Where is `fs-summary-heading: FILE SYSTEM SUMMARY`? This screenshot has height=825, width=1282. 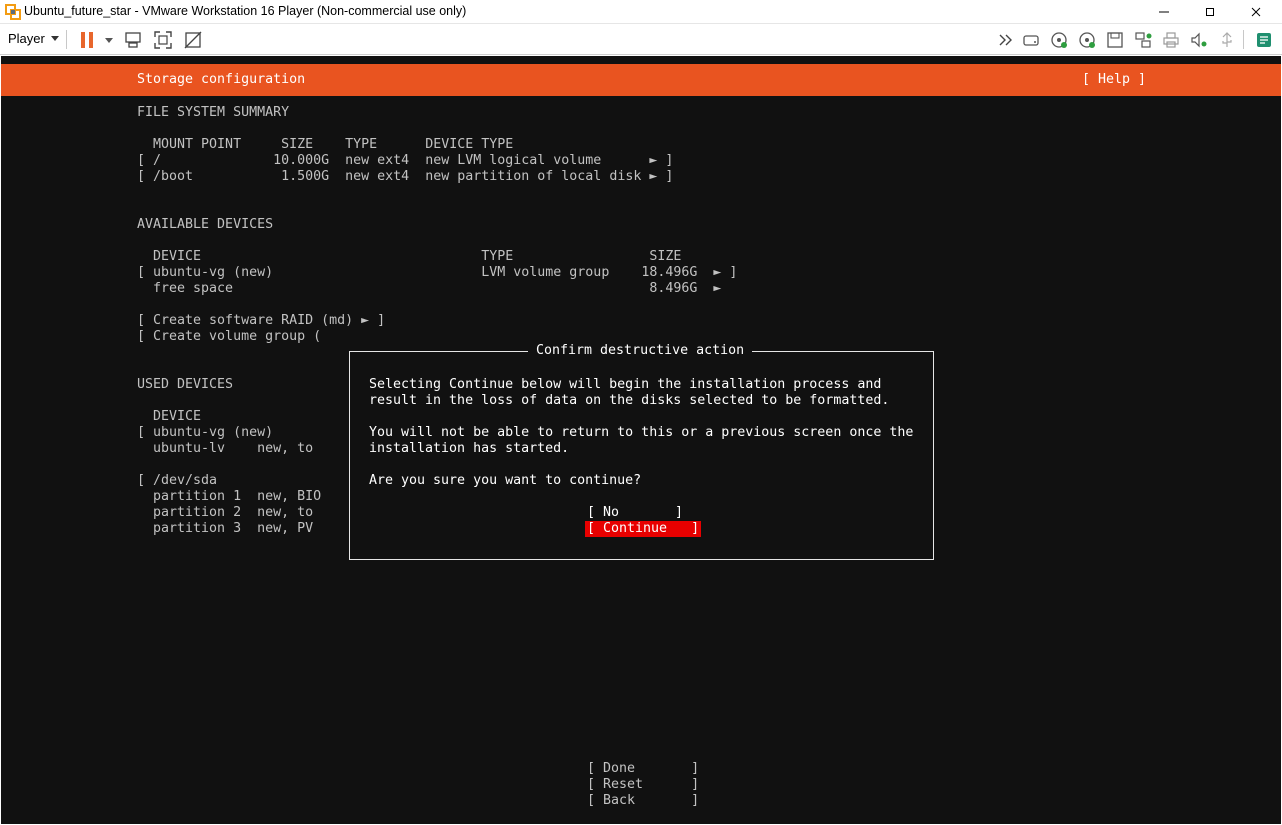
fs-summary-heading: FILE SYSTEM SUMMARY is located at coordinates (213, 112).